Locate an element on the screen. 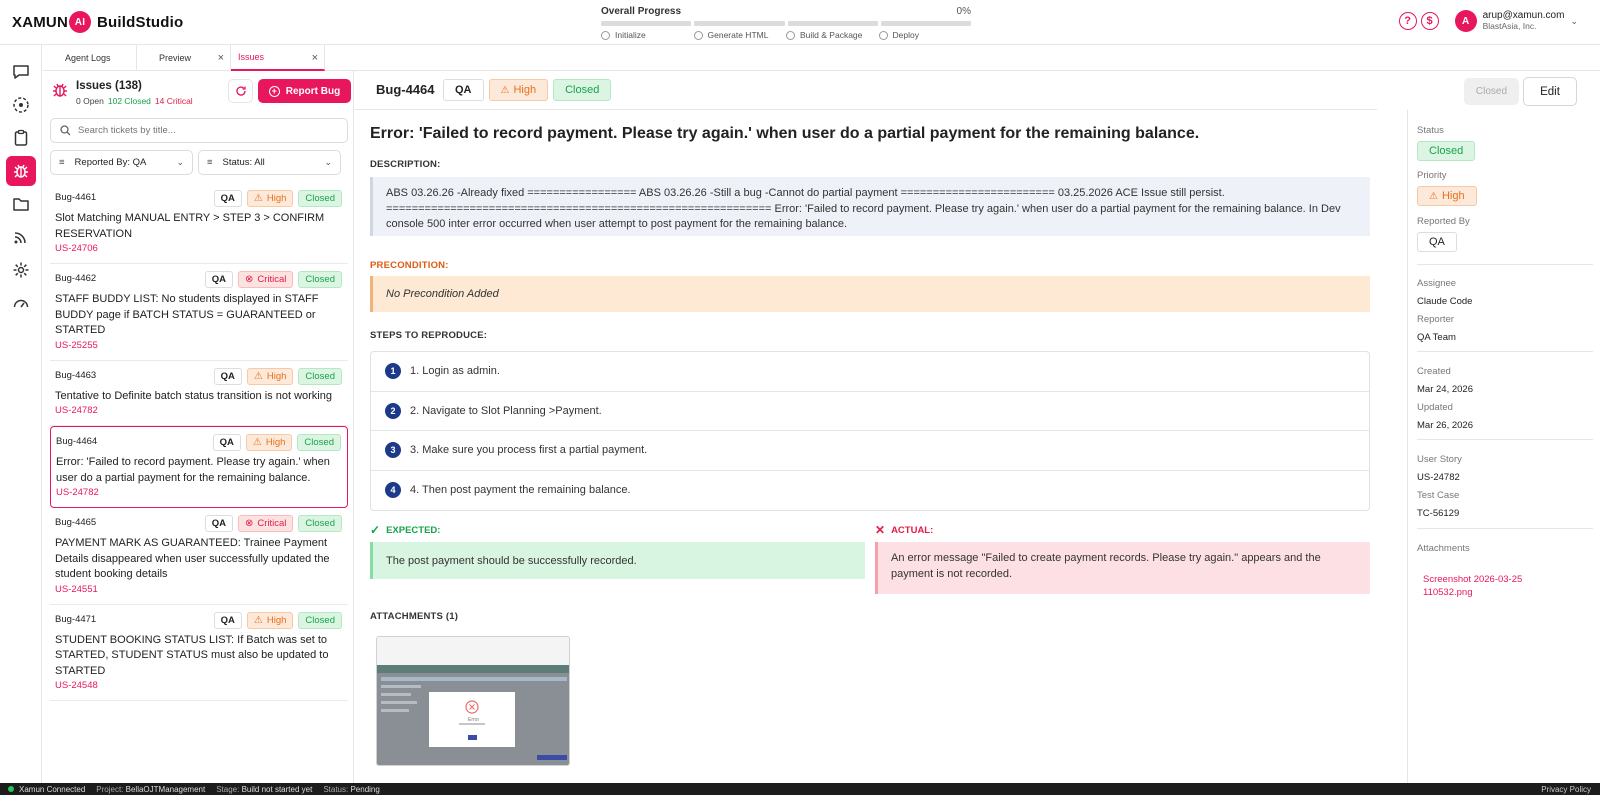  tab-agent-logs: Agent Logs is located at coordinates (90, 58).